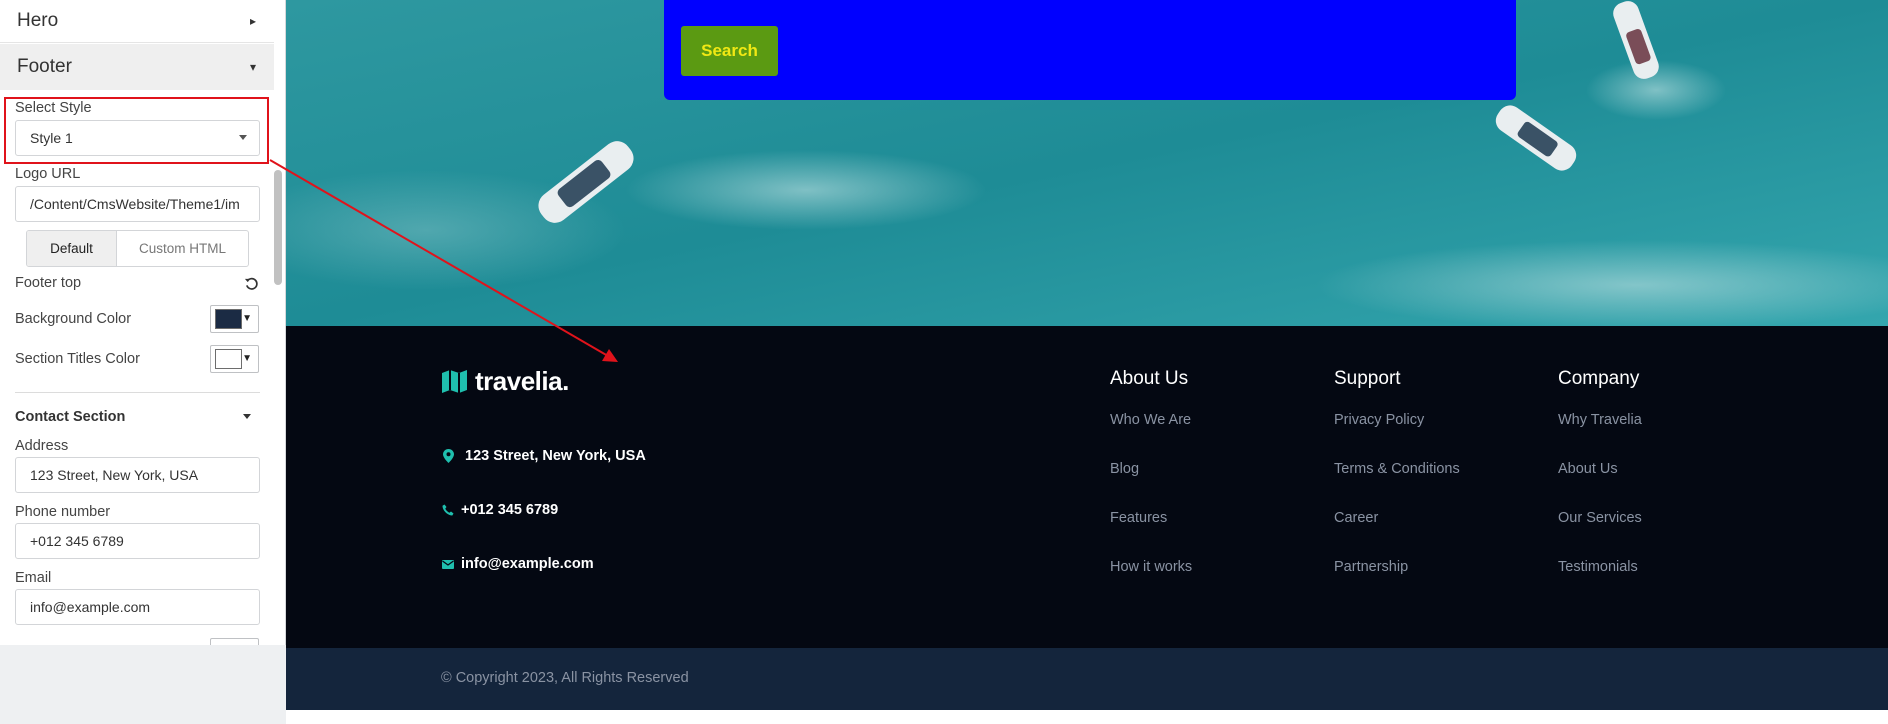 This screenshot has width=1888, height=724. Describe the element at coordinates (114, 475) in the screenshot. I see `address-value: 123 Street, New York, USA` at that location.